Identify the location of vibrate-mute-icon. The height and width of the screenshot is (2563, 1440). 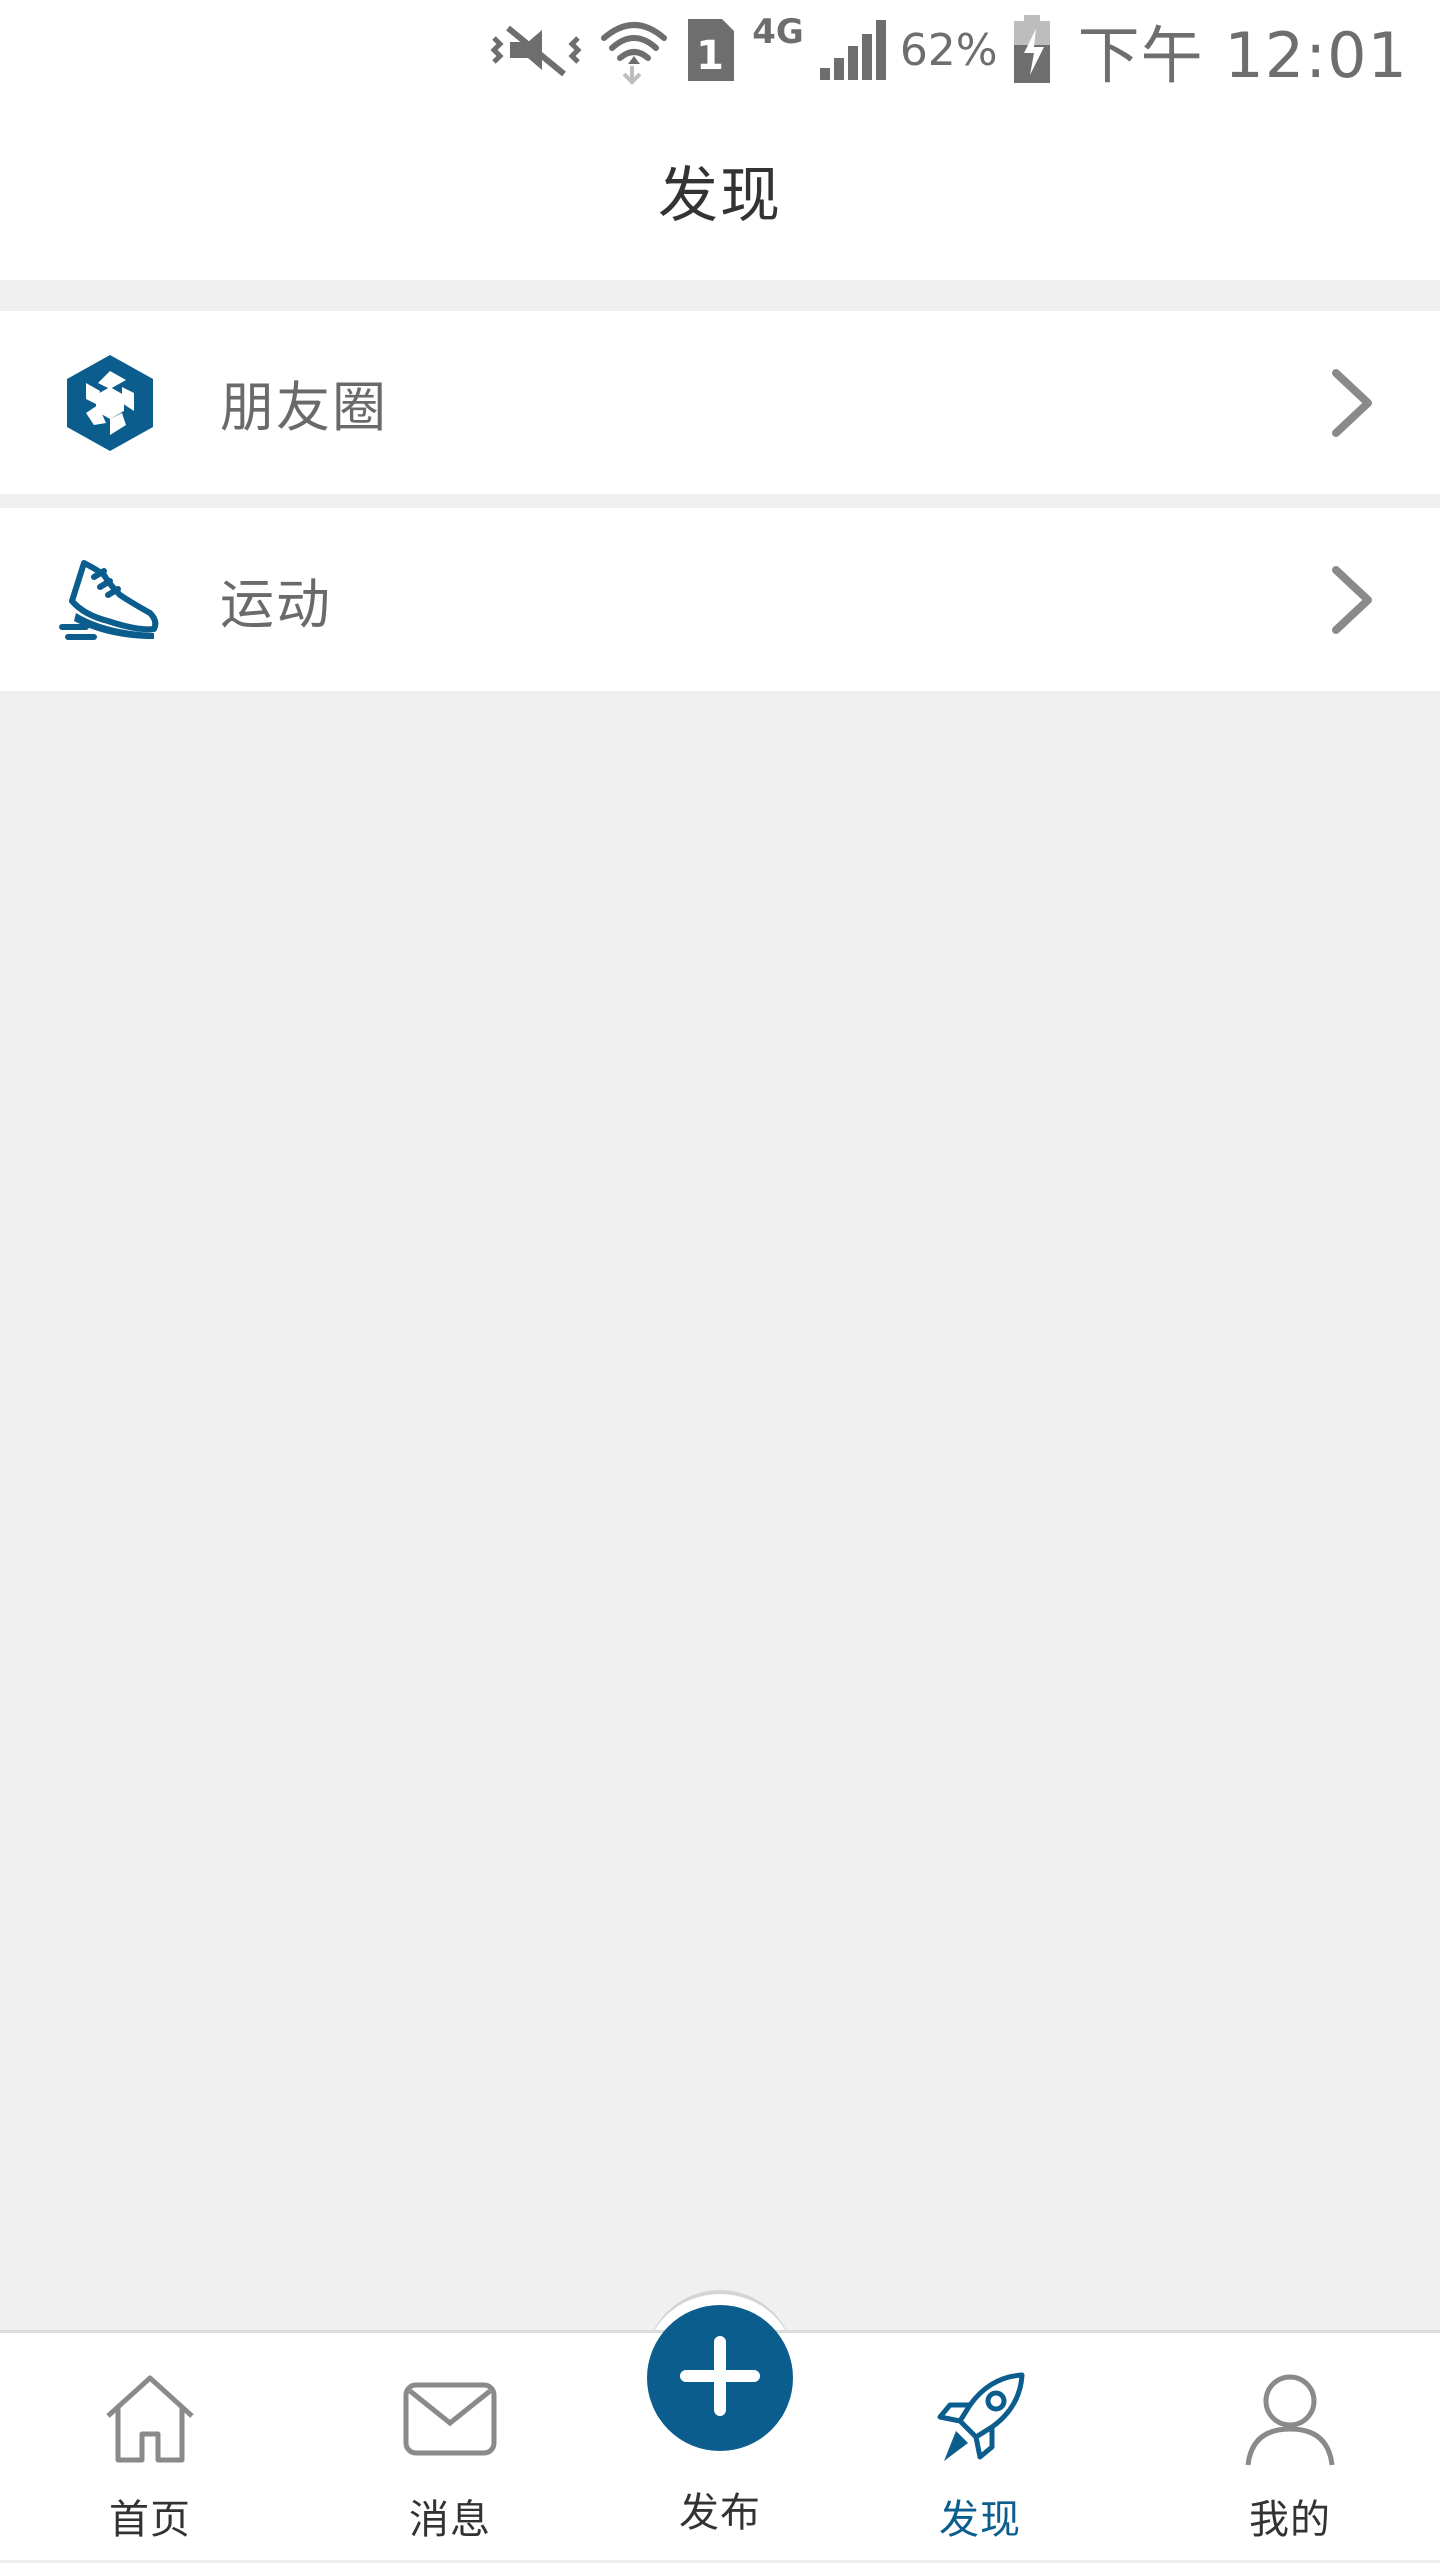
(536, 50).